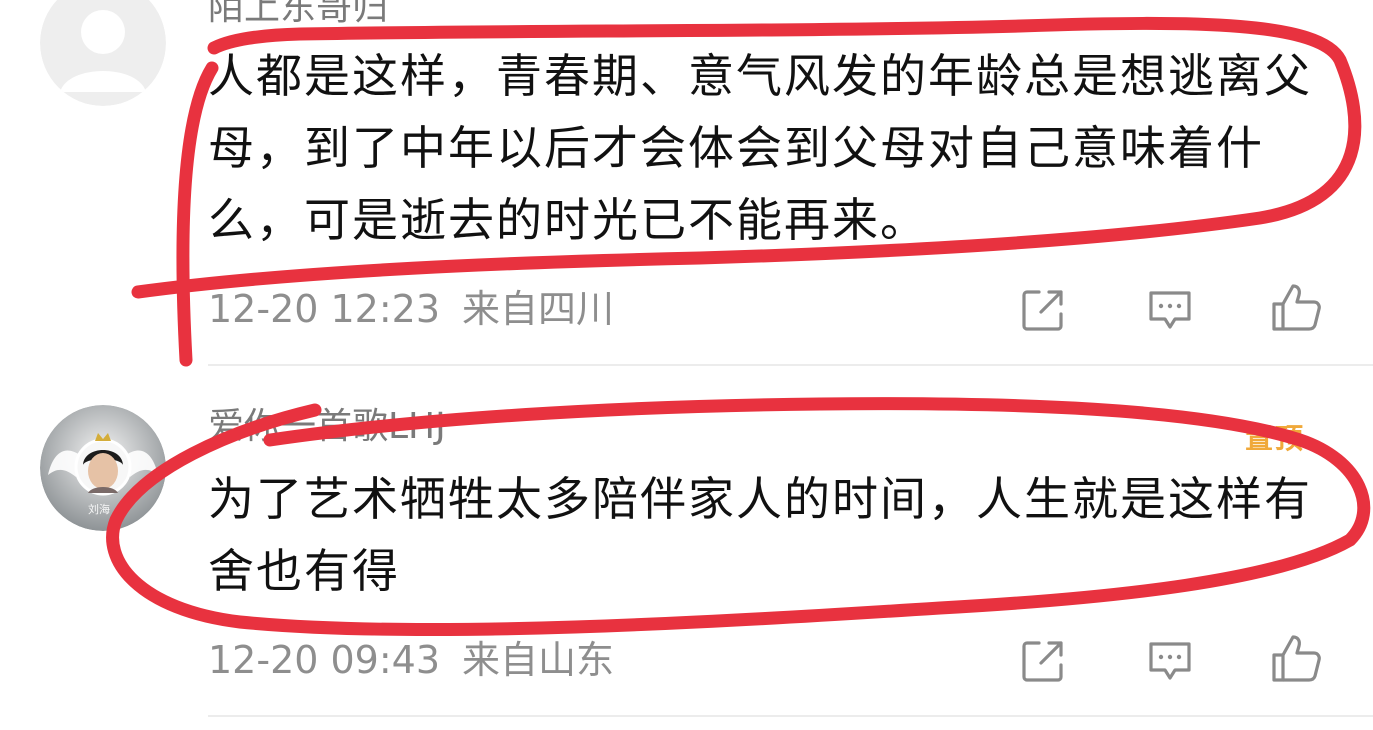  What do you see at coordinates (538, 660) in the screenshot?
I see `comment-location: 来自山东` at bounding box center [538, 660].